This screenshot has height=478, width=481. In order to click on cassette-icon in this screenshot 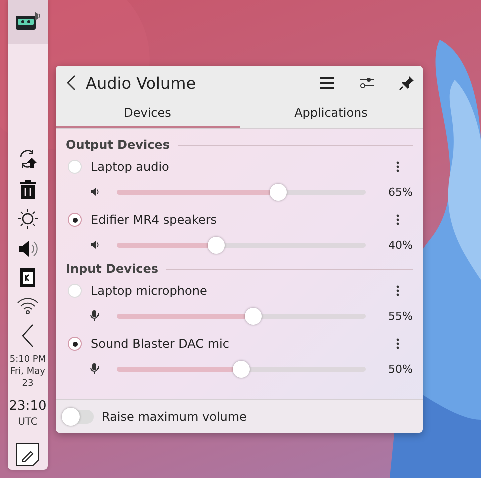, I will do `click(28, 22)`.